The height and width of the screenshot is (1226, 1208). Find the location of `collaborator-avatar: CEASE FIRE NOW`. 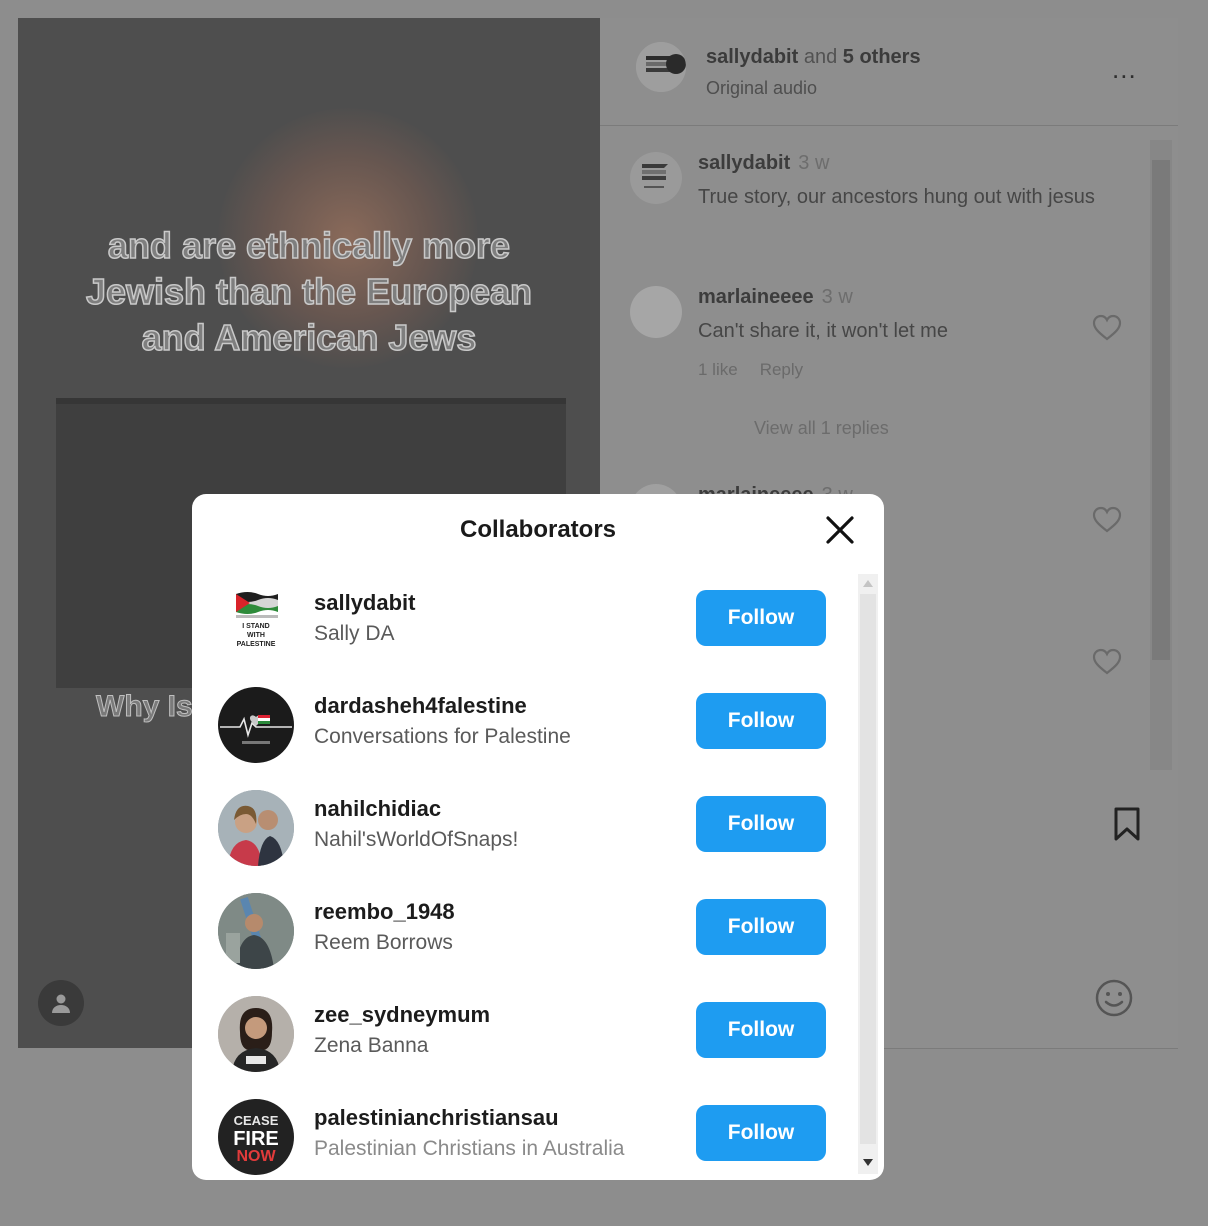

collaborator-avatar: CEASE FIRE NOW is located at coordinates (256, 1137).